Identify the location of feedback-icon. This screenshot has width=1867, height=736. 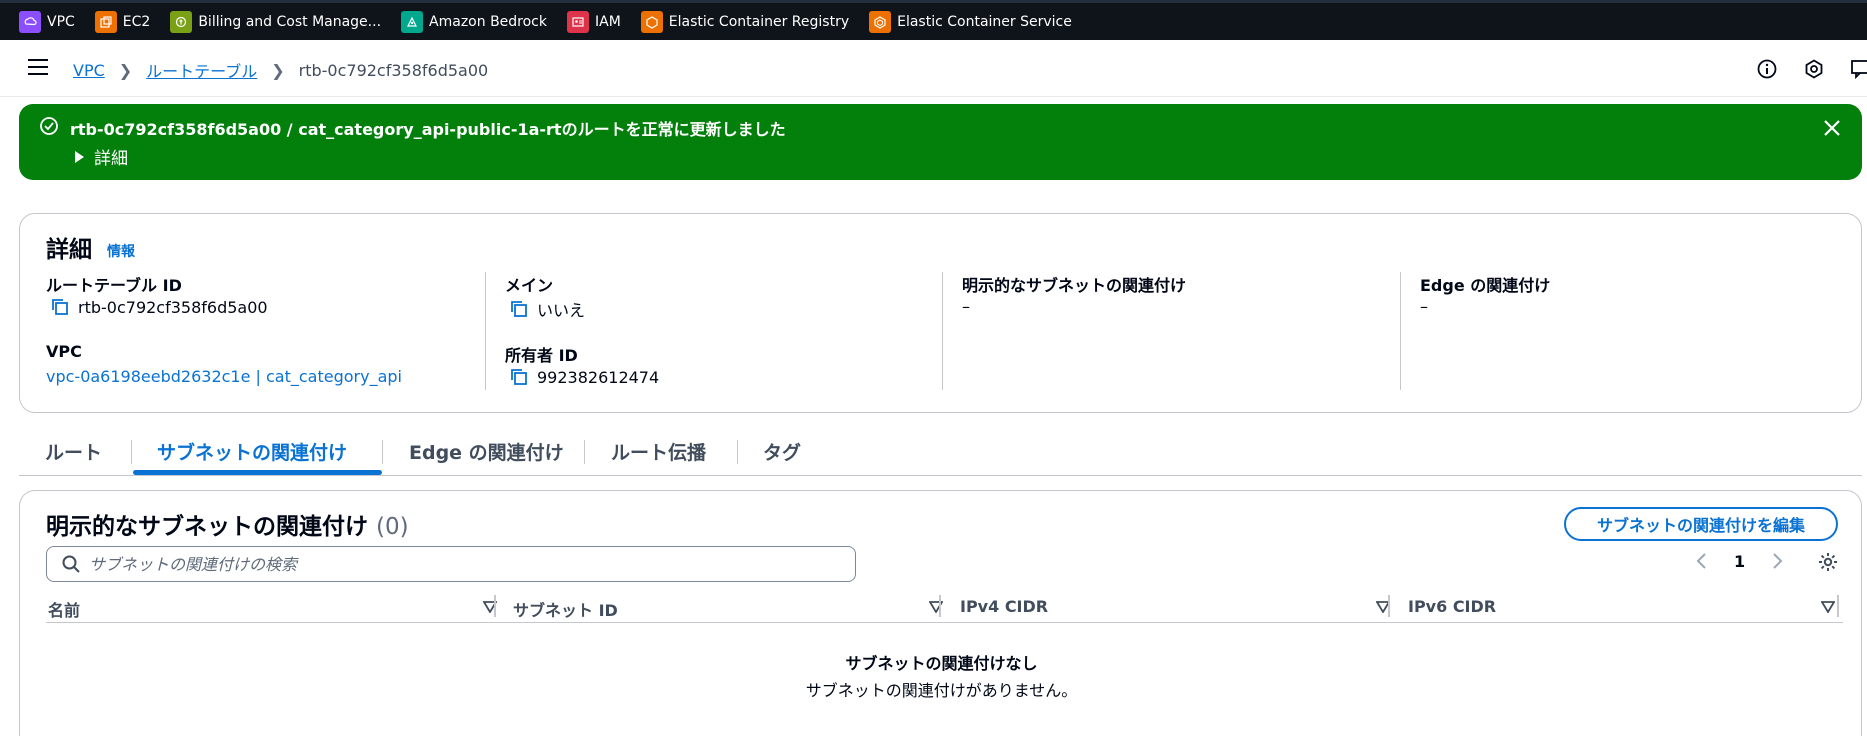
(1858, 69).